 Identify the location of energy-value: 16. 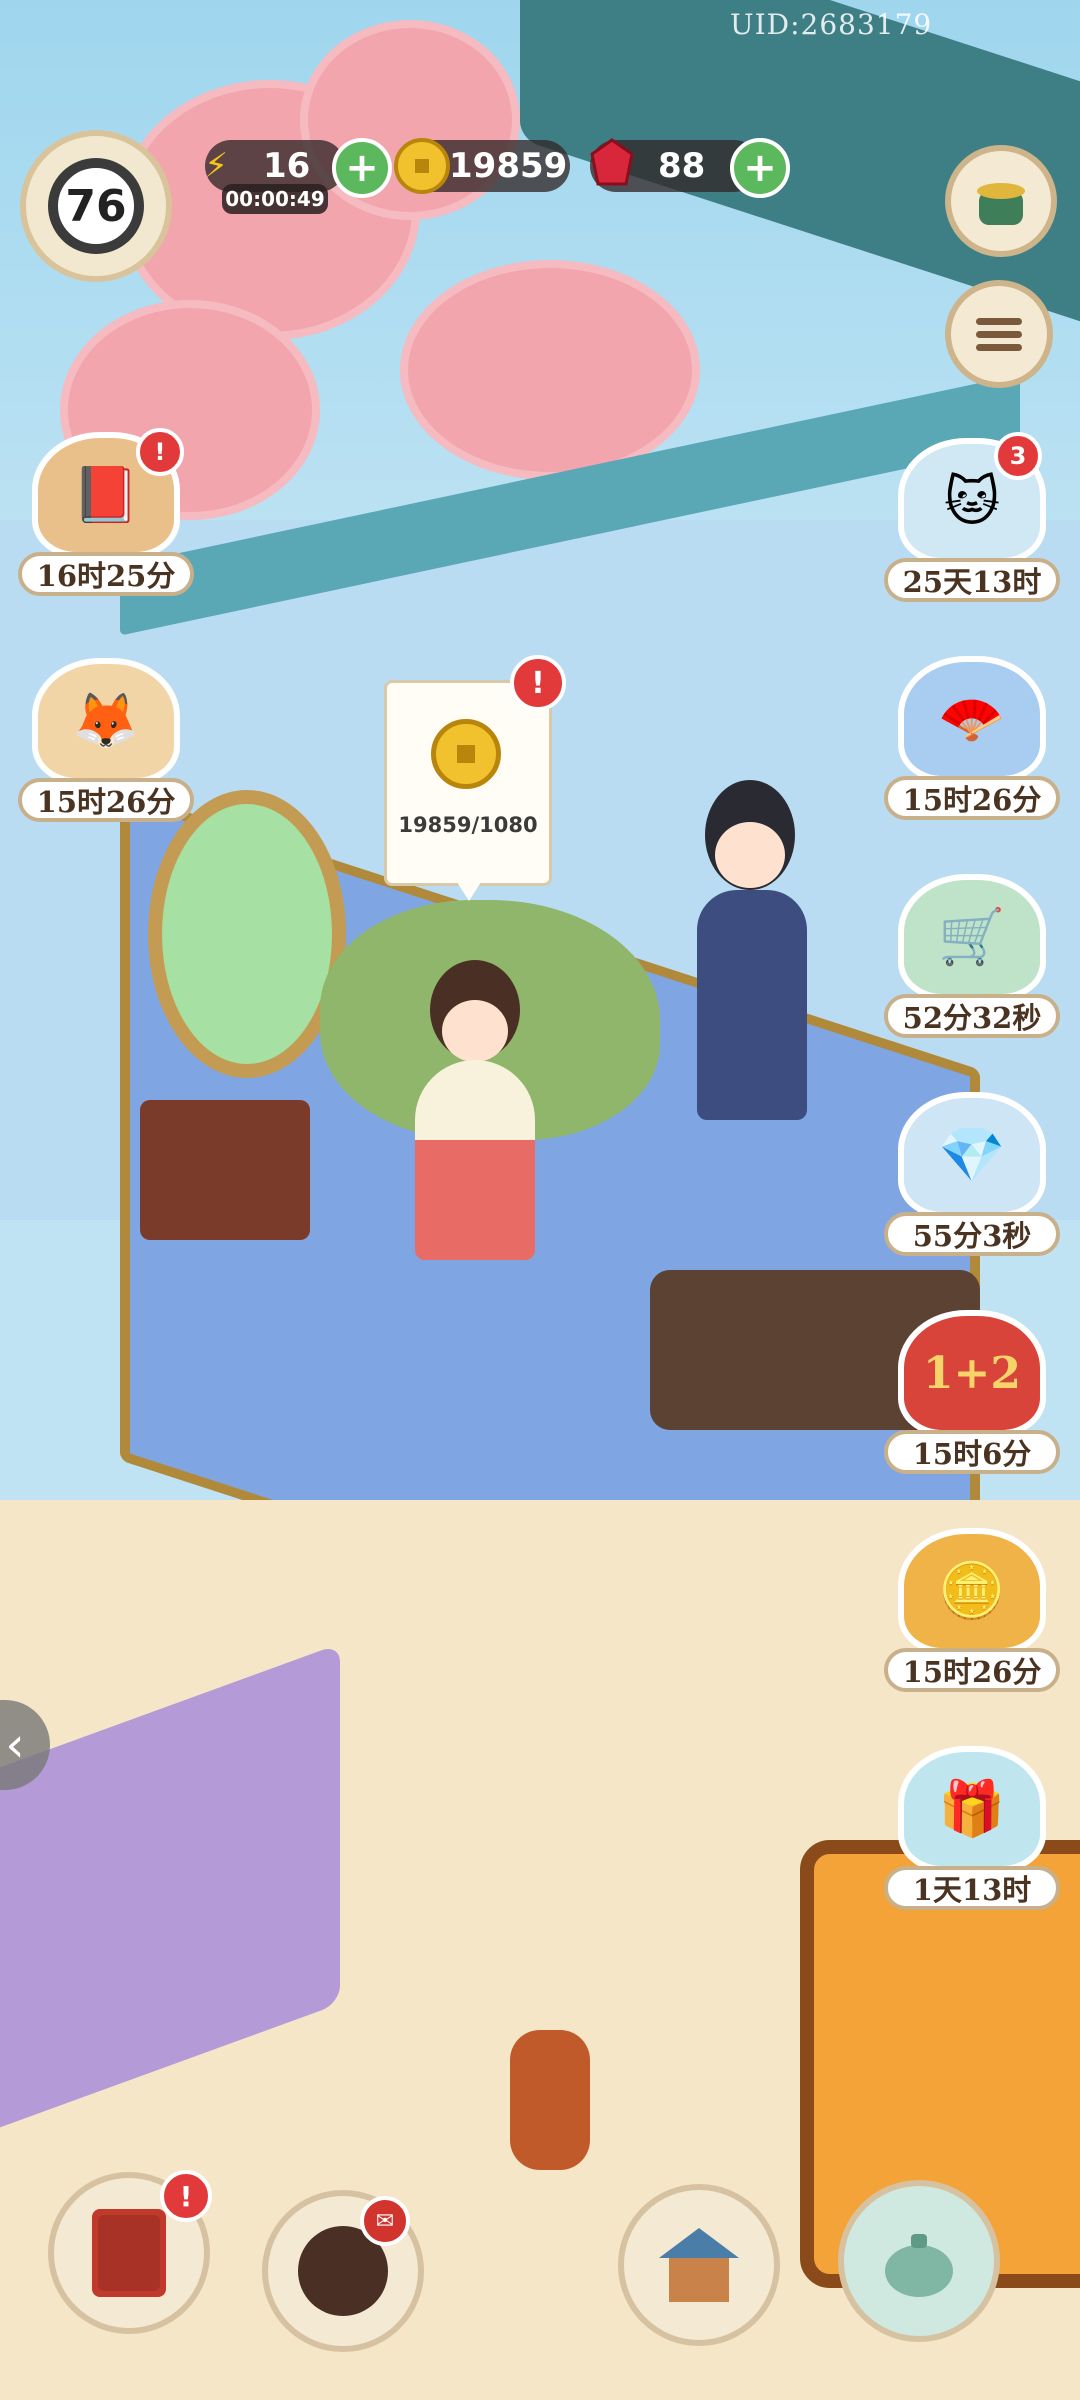
(287, 166).